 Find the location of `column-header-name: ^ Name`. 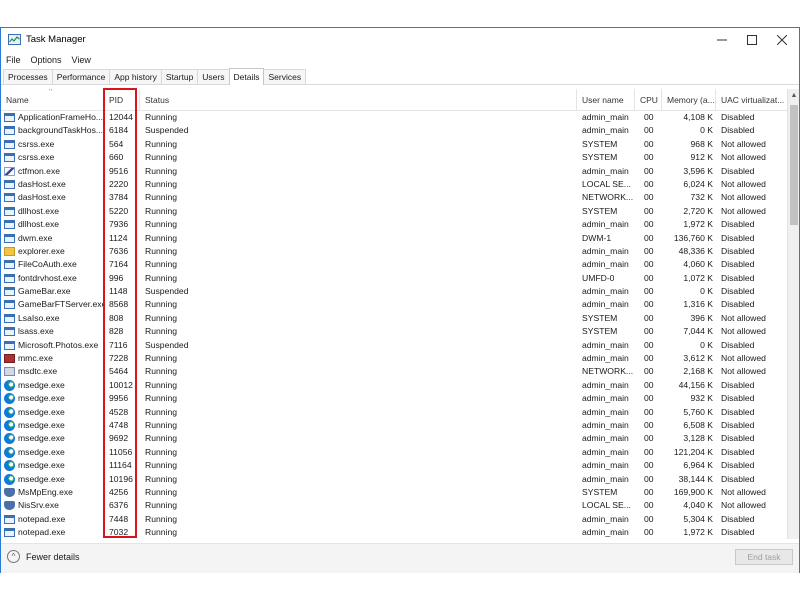

column-header-name: ^ Name is located at coordinates (52, 100).